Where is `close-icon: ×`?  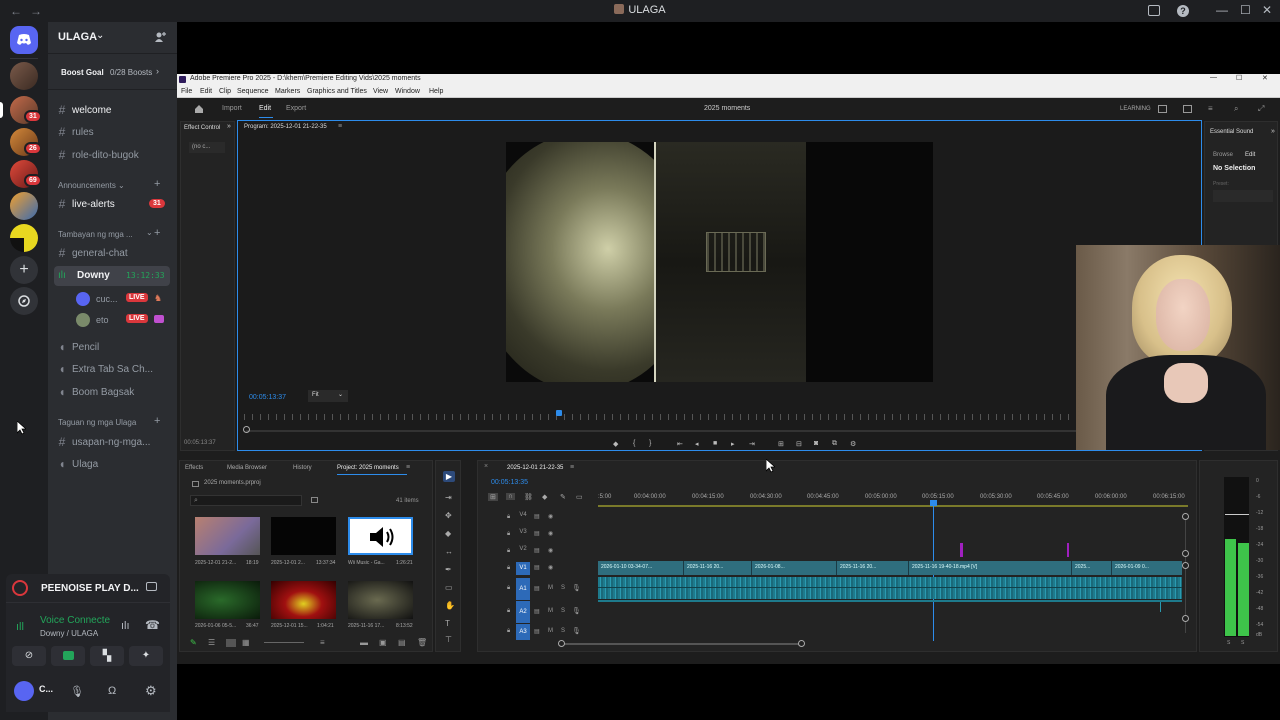 close-icon: × is located at coordinates (486, 466).